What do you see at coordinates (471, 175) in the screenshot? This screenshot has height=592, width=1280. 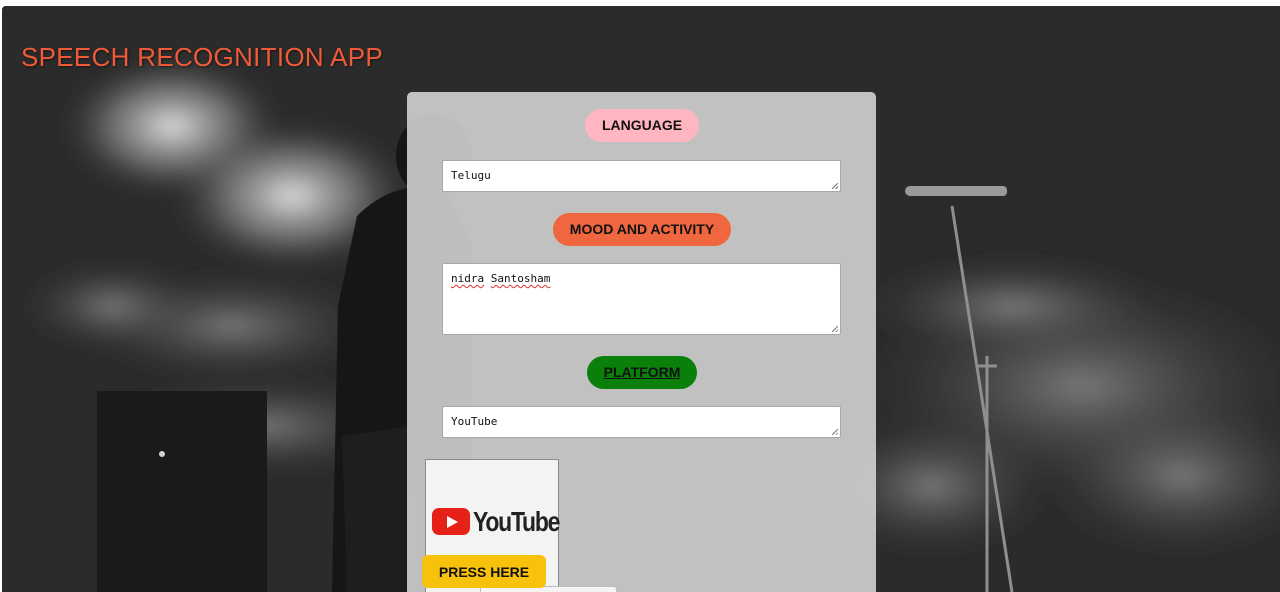 I see `language-value: Telugu` at bounding box center [471, 175].